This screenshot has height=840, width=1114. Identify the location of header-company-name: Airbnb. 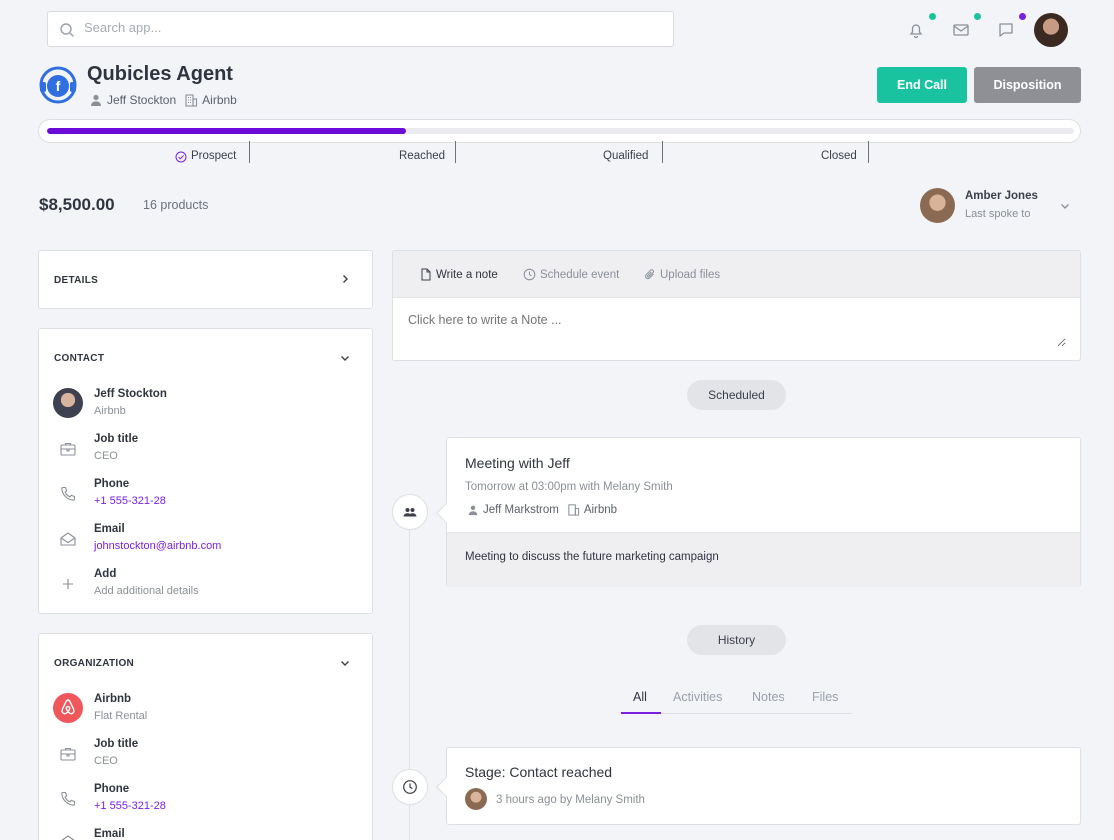
(219, 100).